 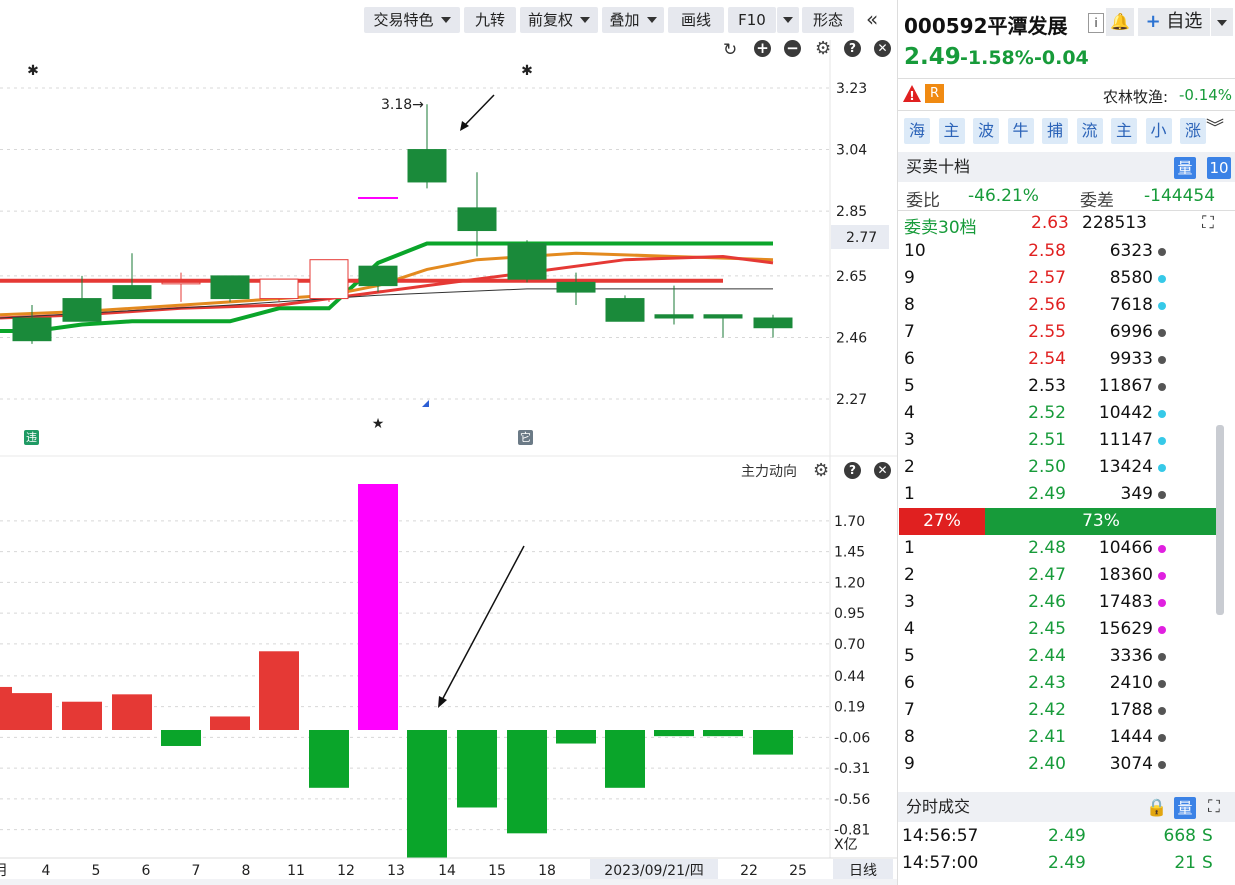 What do you see at coordinates (1055, 131) in the screenshot?
I see `quick-tag: 捕` at bounding box center [1055, 131].